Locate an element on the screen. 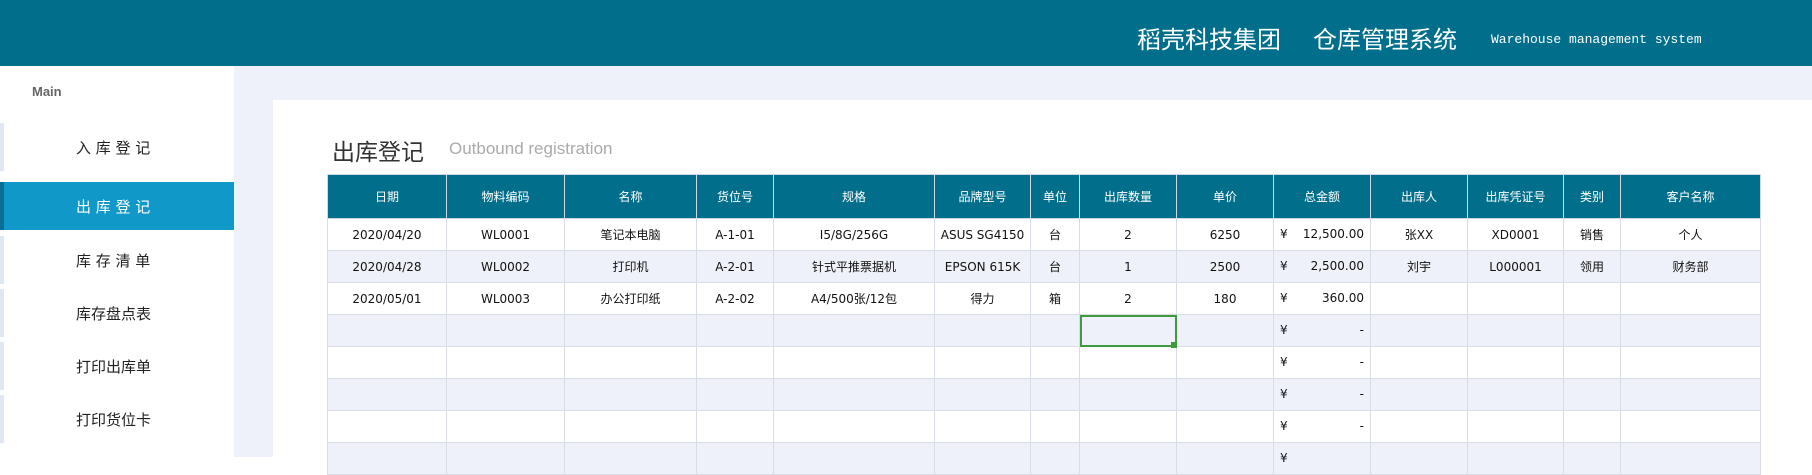 This screenshot has height=475, width=1812. cell-date: 2020/04/20 is located at coordinates (387, 234).